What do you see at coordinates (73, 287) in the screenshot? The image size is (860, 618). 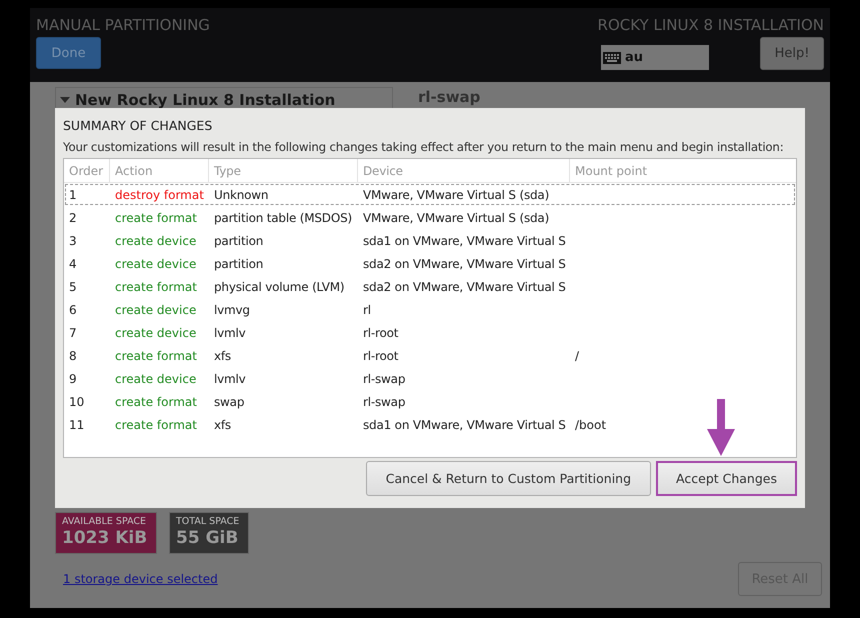 I see `table-cell-text: 5` at bounding box center [73, 287].